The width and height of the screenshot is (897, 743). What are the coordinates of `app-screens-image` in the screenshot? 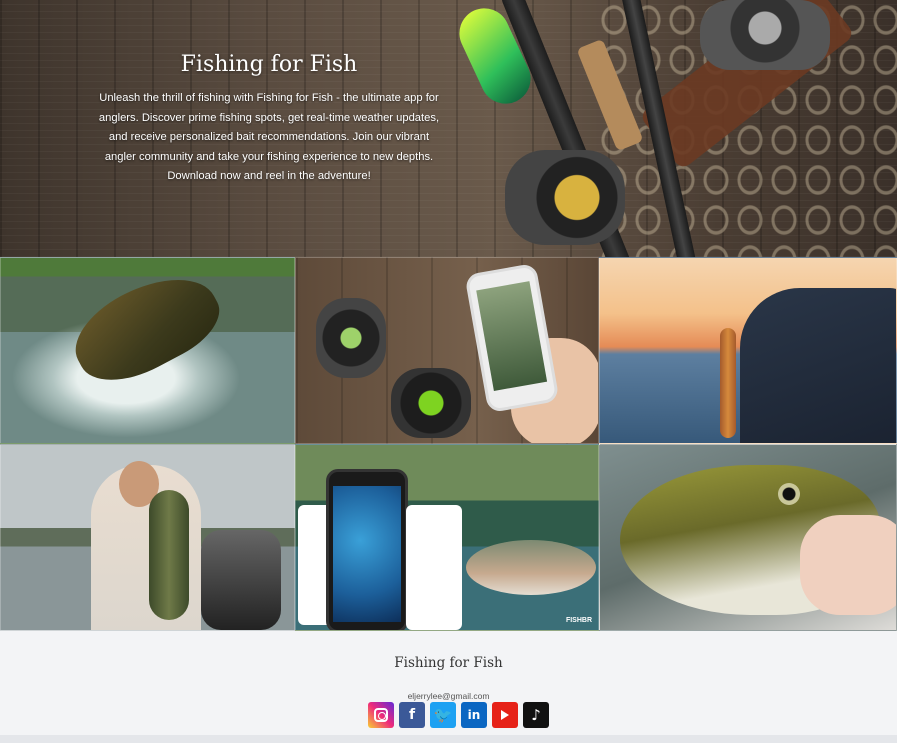 It's located at (367, 549).